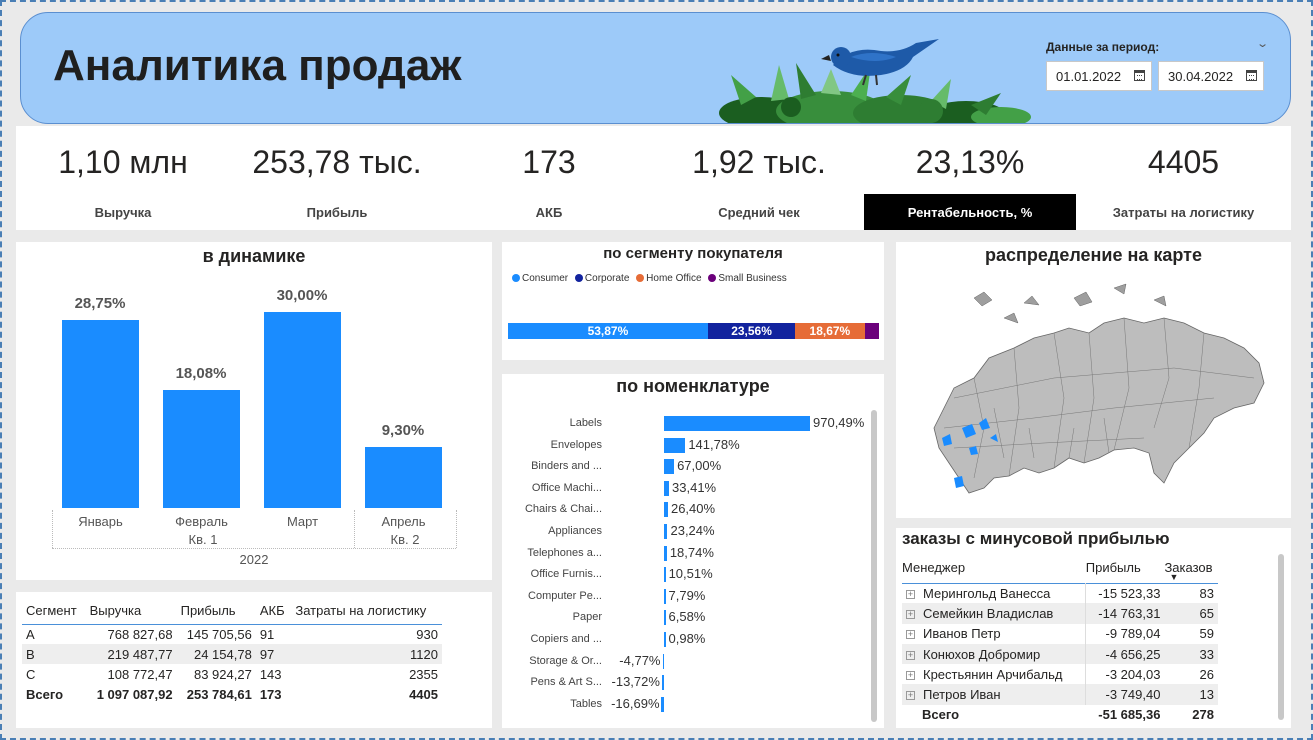  I want to click on kpi-revenue: 1,10 млн Выручка, so click(123, 178).